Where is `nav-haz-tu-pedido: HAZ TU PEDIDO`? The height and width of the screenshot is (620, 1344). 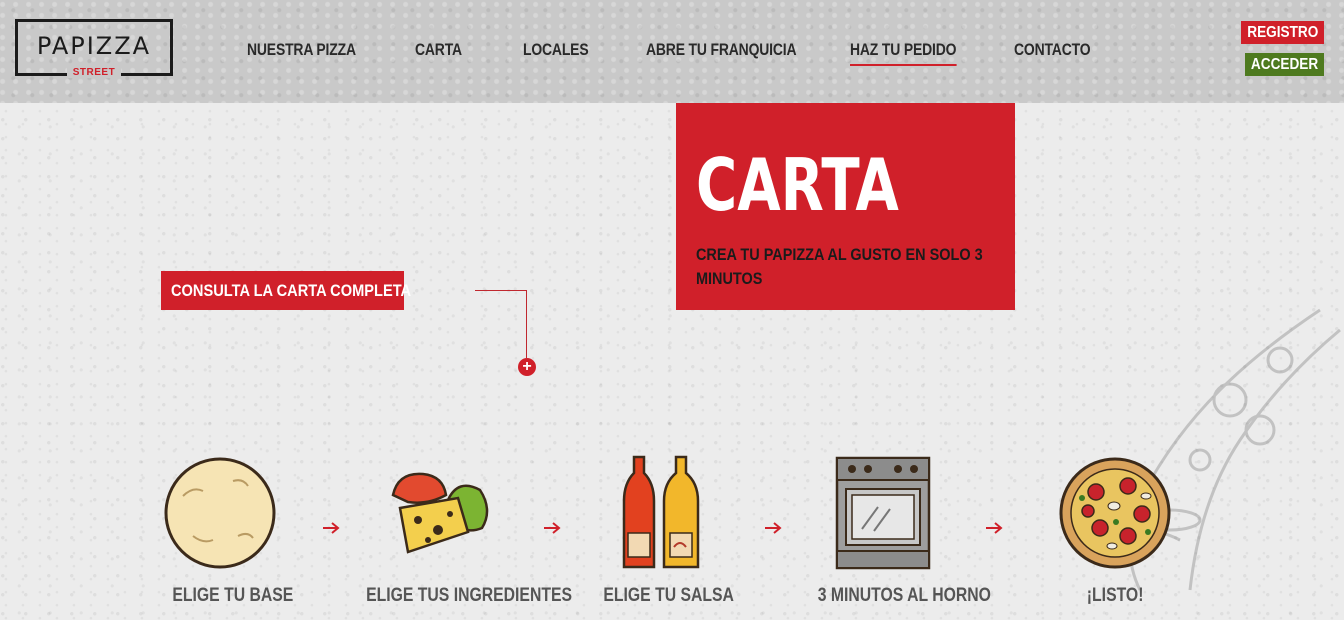 nav-haz-tu-pedido: HAZ TU PEDIDO is located at coordinates (903, 53).